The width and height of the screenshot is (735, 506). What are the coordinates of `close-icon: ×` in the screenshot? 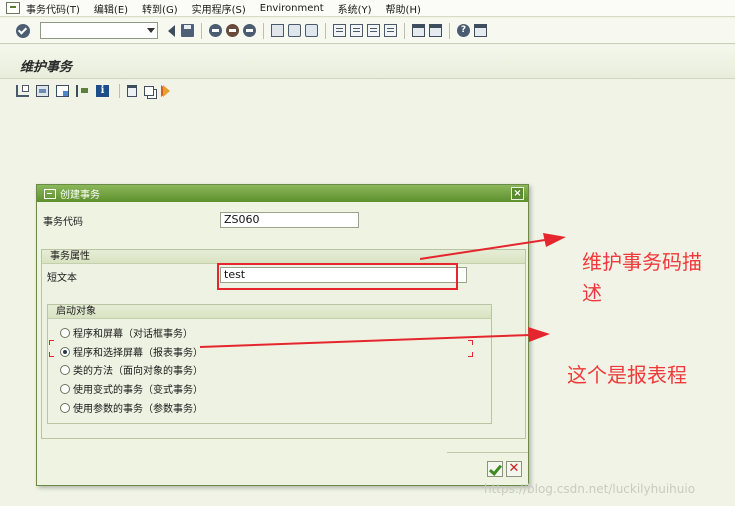 It's located at (517, 193).